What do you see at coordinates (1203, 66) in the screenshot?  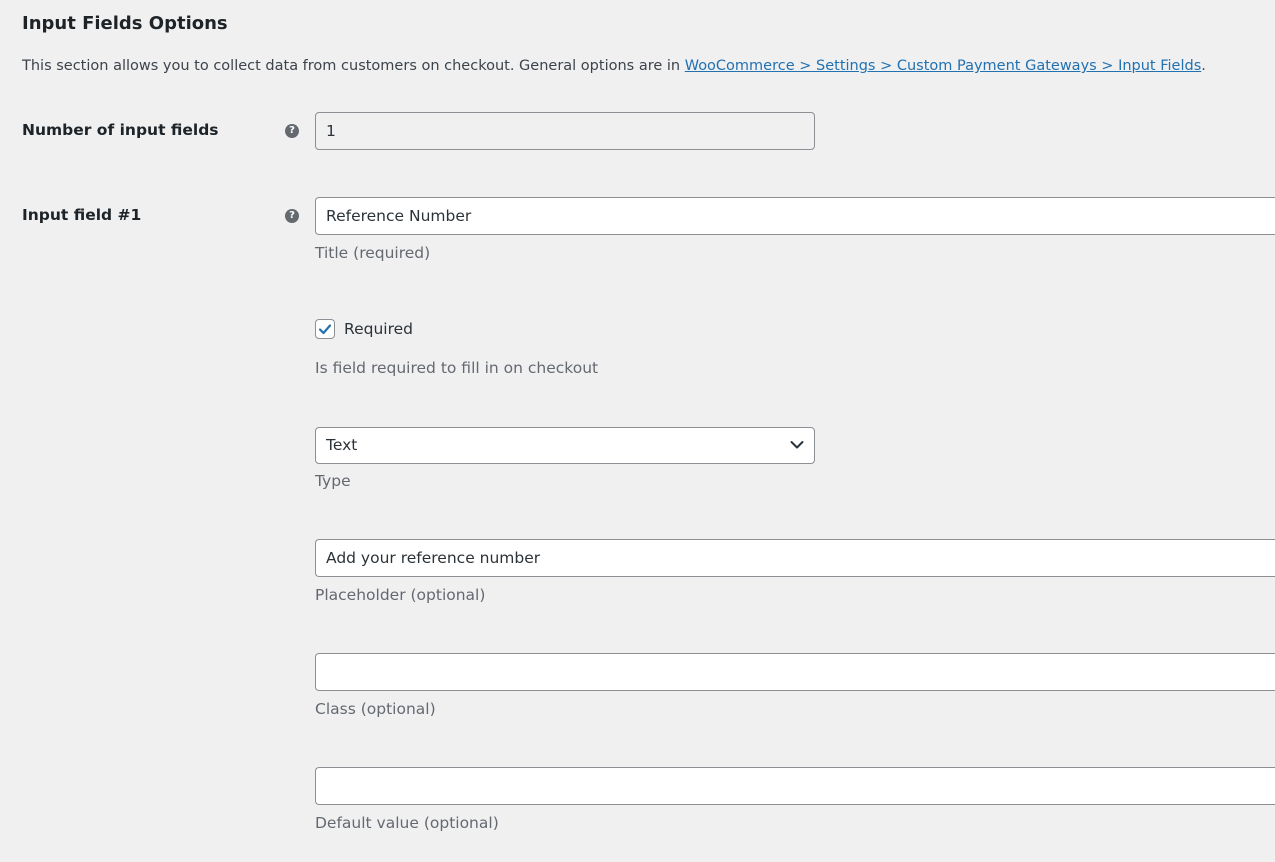 I see `section-description-end: .` at bounding box center [1203, 66].